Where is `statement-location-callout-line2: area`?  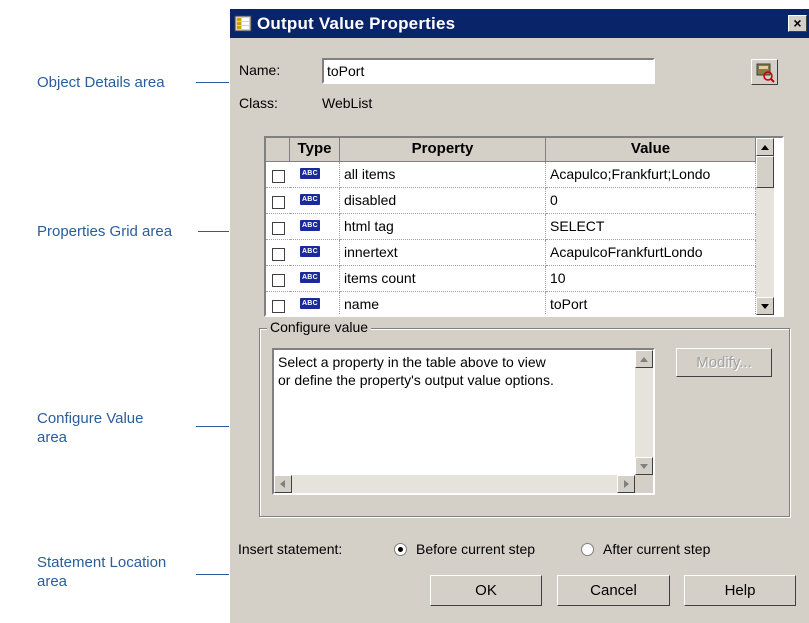 statement-location-callout-line2: area is located at coordinates (52, 581).